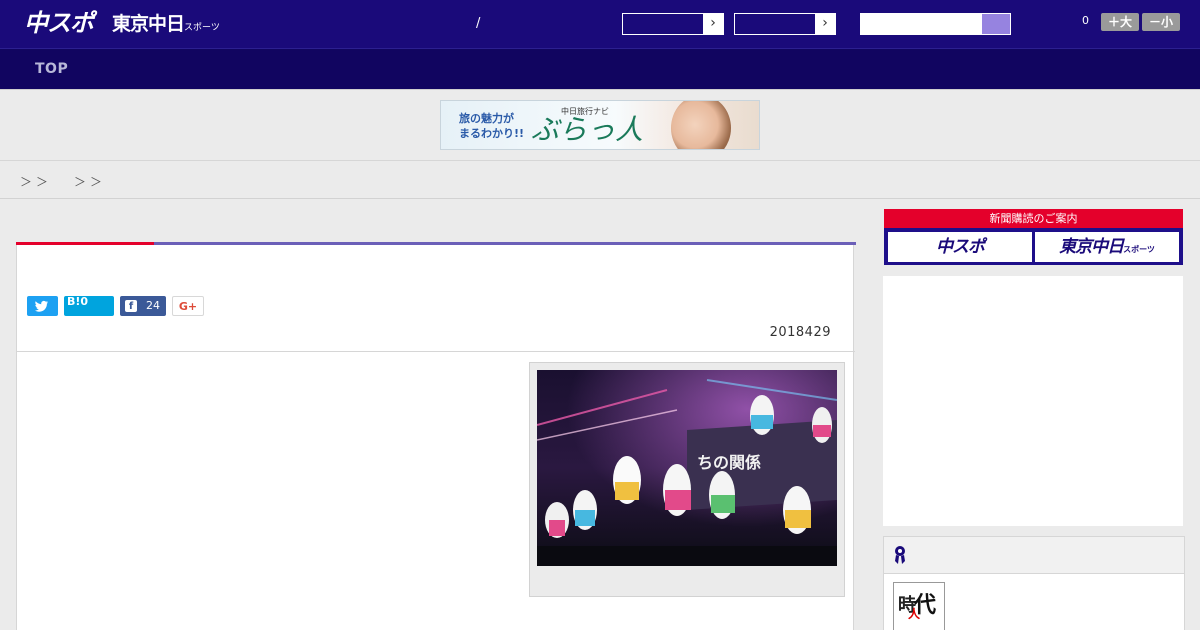  Describe the element at coordinates (922, 24) in the screenshot. I see `search-input` at that location.